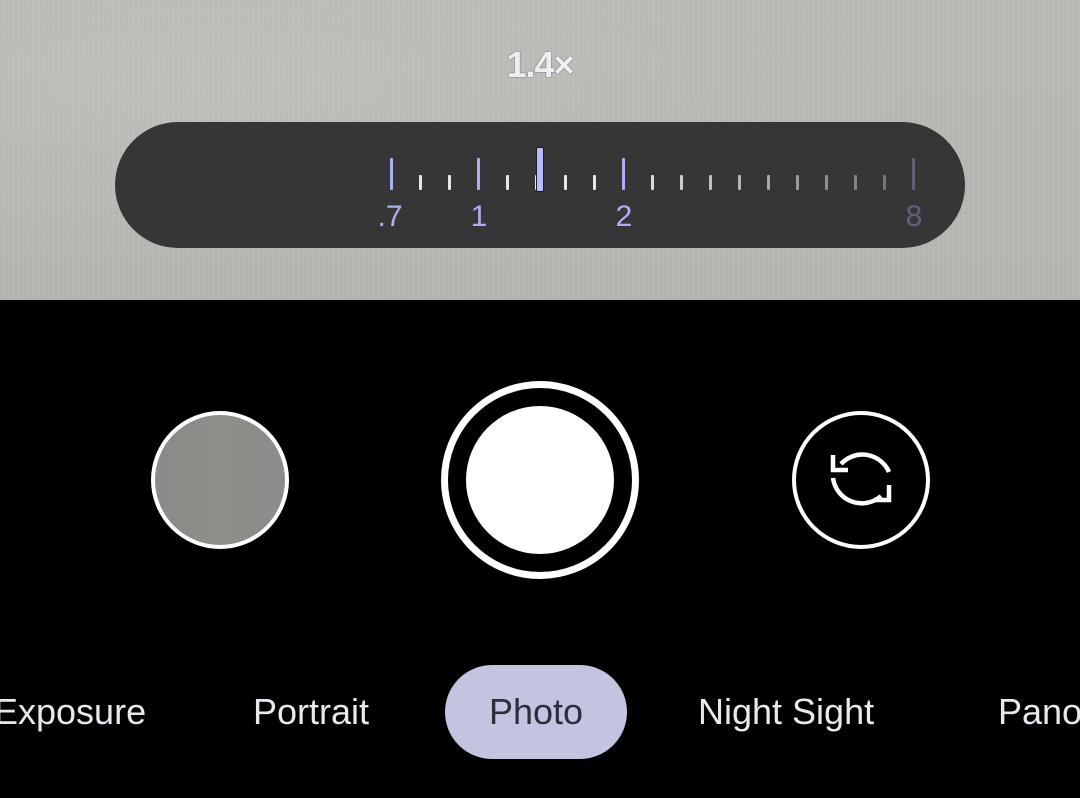 The image size is (1080, 798). I want to click on zoom-dial-label: .7, so click(389, 217).